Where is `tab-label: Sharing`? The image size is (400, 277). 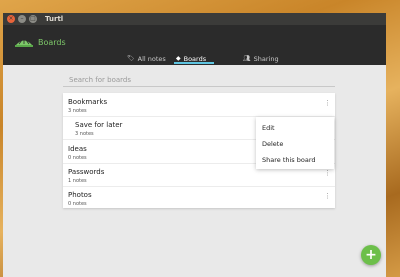
tab-label: Sharing is located at coordinates (266, 58).